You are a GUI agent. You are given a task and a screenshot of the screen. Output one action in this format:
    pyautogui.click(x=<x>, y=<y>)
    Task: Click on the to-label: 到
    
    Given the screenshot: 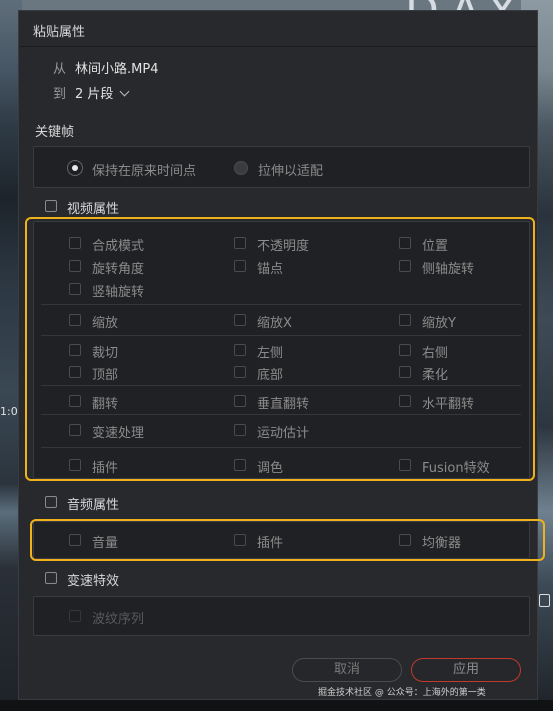 What is the action you would take?
    pyautogui.click(x=60, y=94)
    